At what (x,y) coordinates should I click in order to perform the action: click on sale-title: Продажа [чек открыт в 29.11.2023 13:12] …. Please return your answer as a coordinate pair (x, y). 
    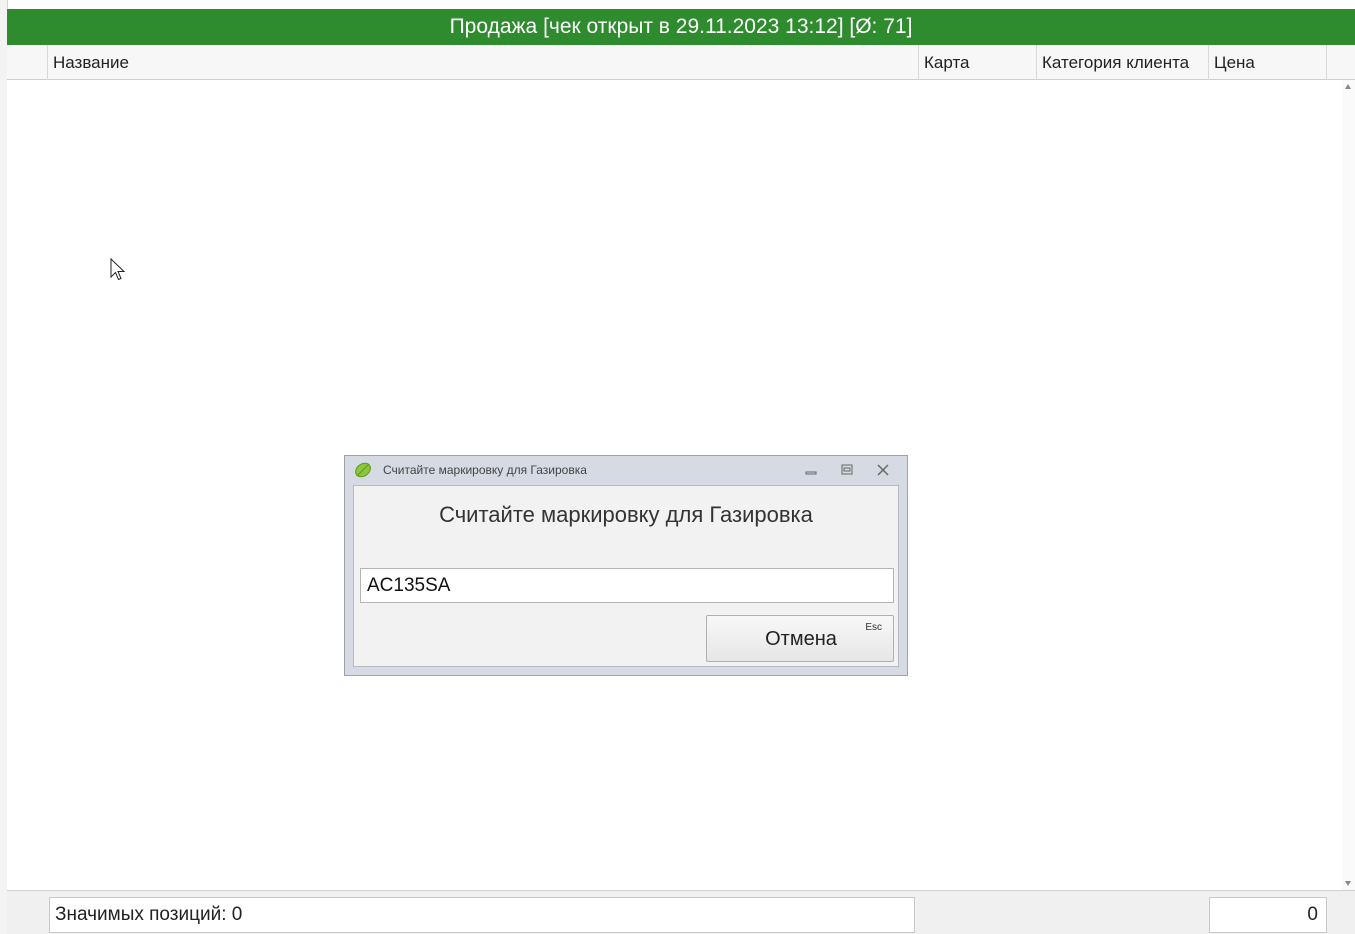
    Looking at the image, I should click on (681, 26).